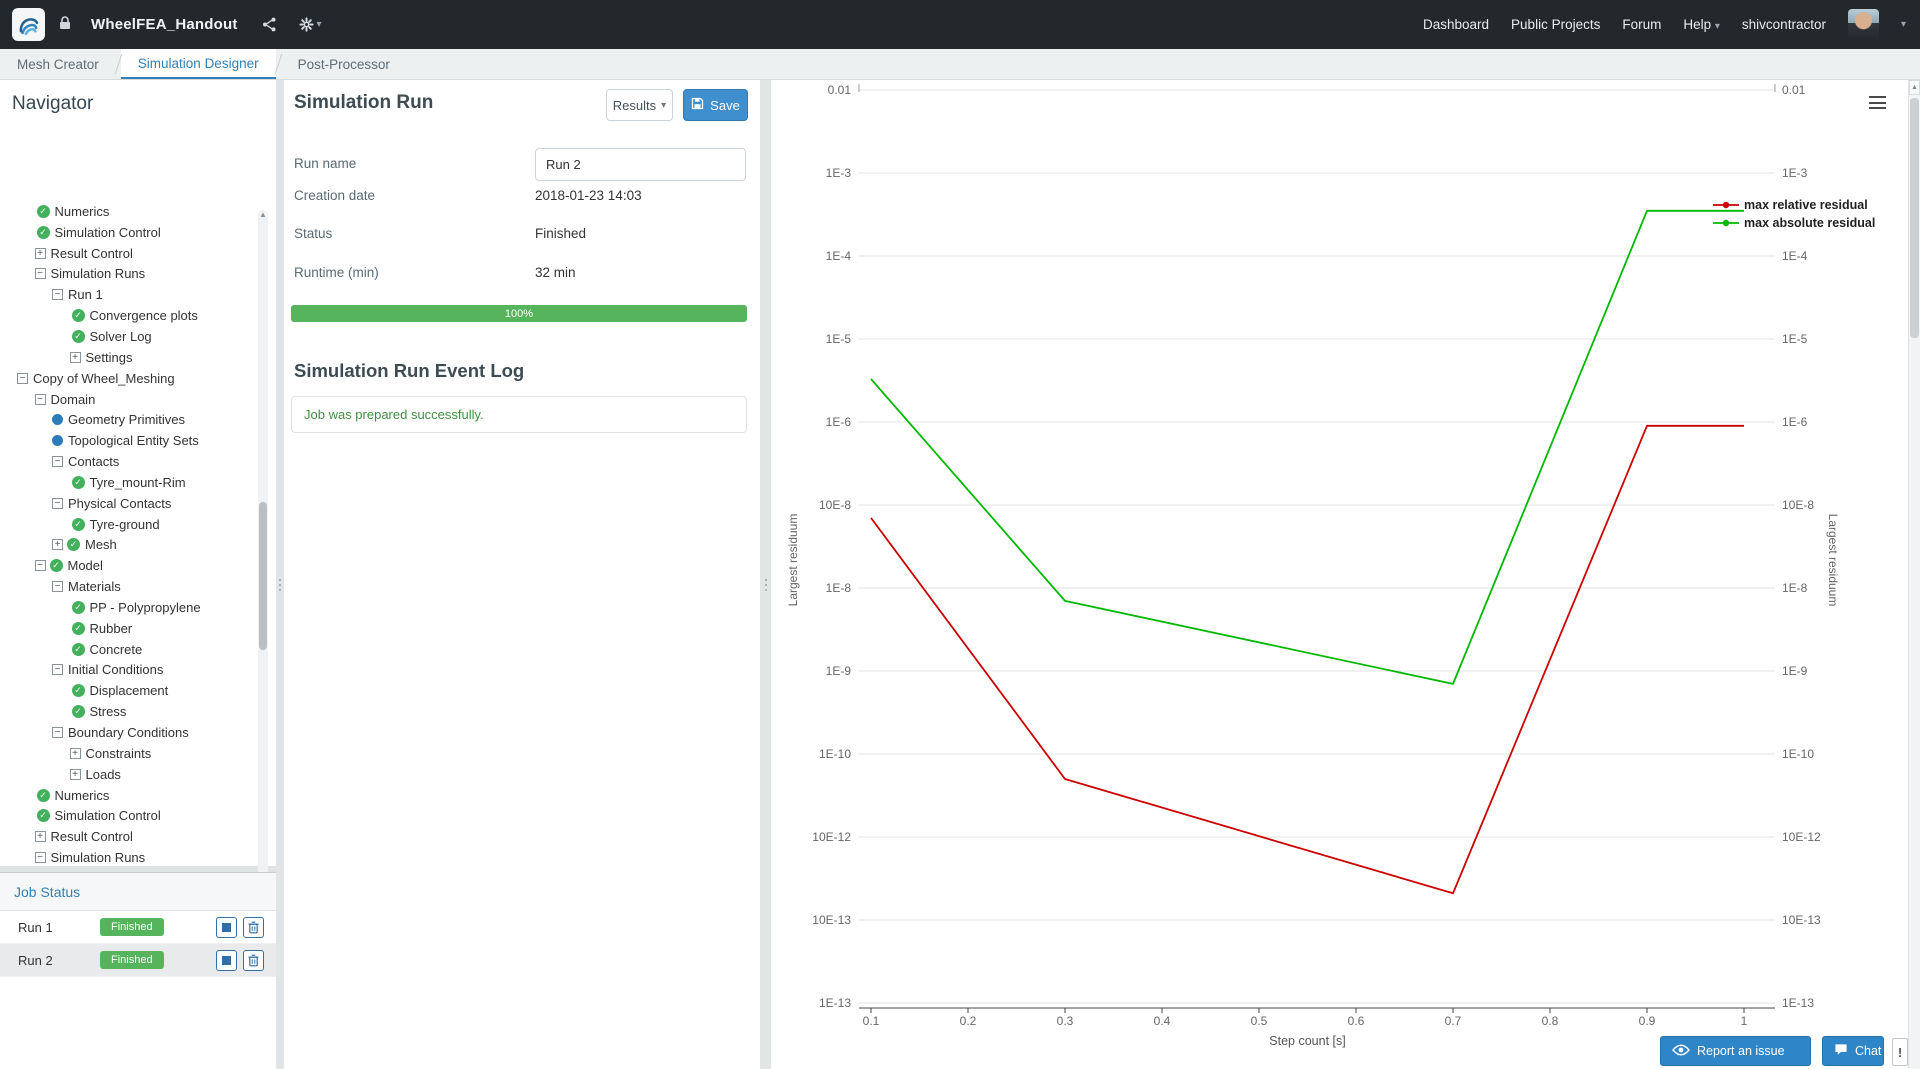 Image resolution: width=1920 pixels, height=1069 pixels. I want to click on notification-badge: !, so click(1900, 1052).